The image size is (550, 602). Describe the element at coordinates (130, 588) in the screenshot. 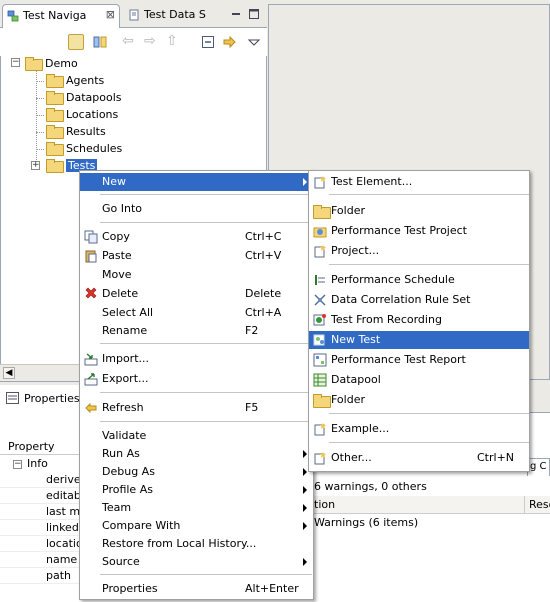

I see `menu-item-label: Properties` at that location.